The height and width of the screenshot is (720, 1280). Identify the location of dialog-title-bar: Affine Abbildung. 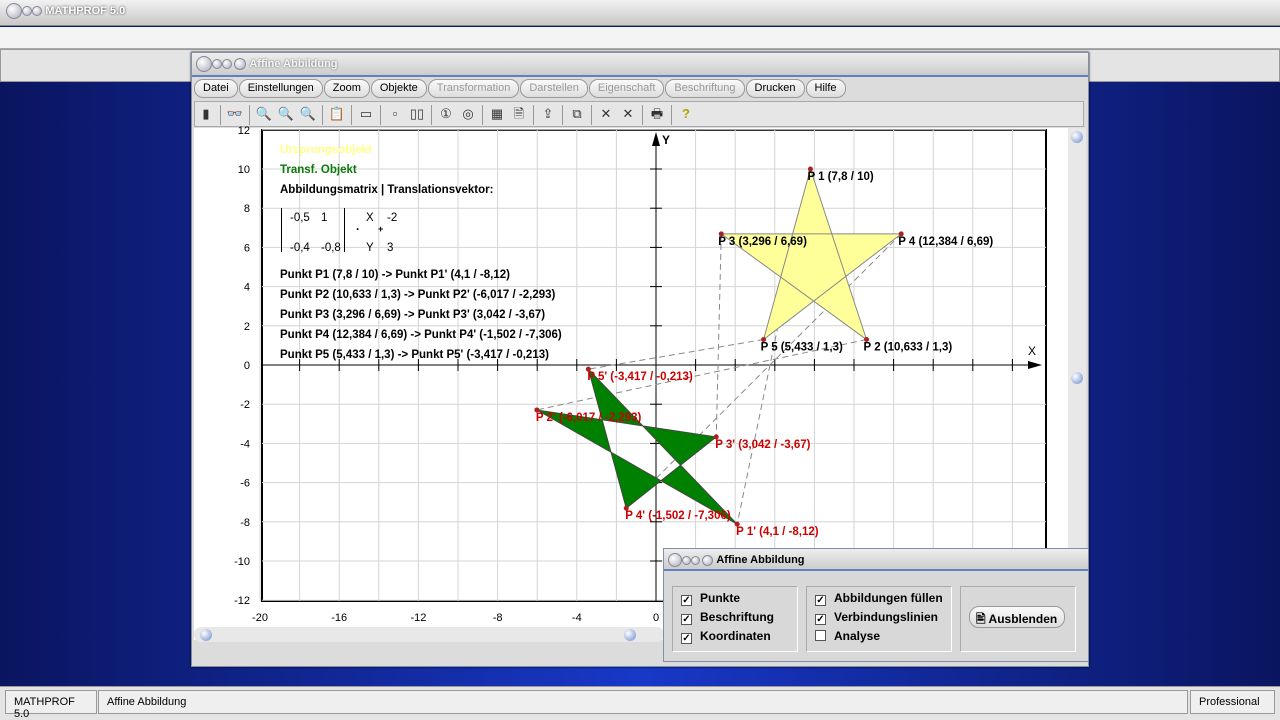
(876, 560).